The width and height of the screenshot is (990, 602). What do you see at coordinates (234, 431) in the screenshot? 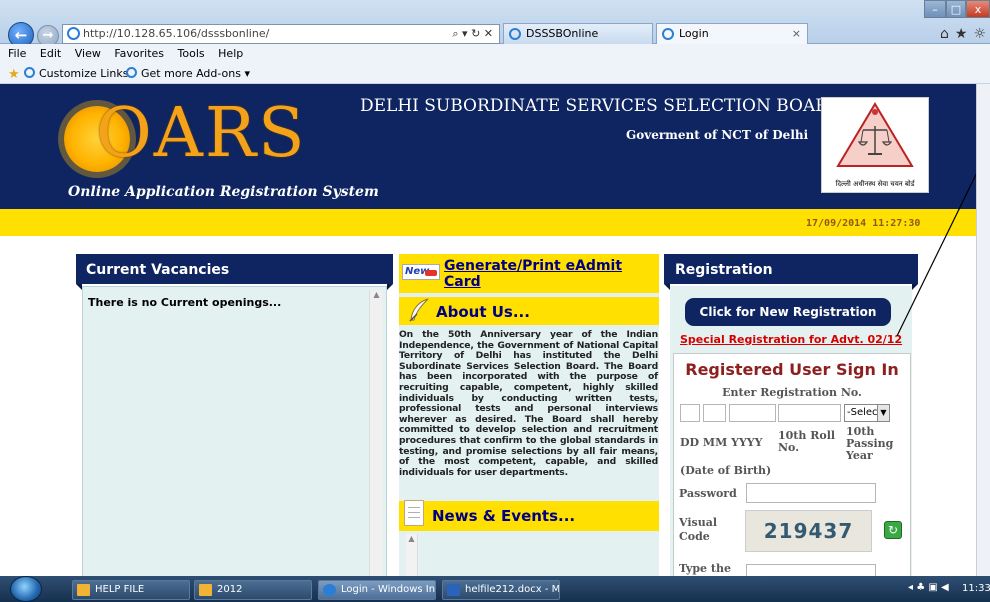
I see `vacancies-panel` at bounding box center [234, 431].